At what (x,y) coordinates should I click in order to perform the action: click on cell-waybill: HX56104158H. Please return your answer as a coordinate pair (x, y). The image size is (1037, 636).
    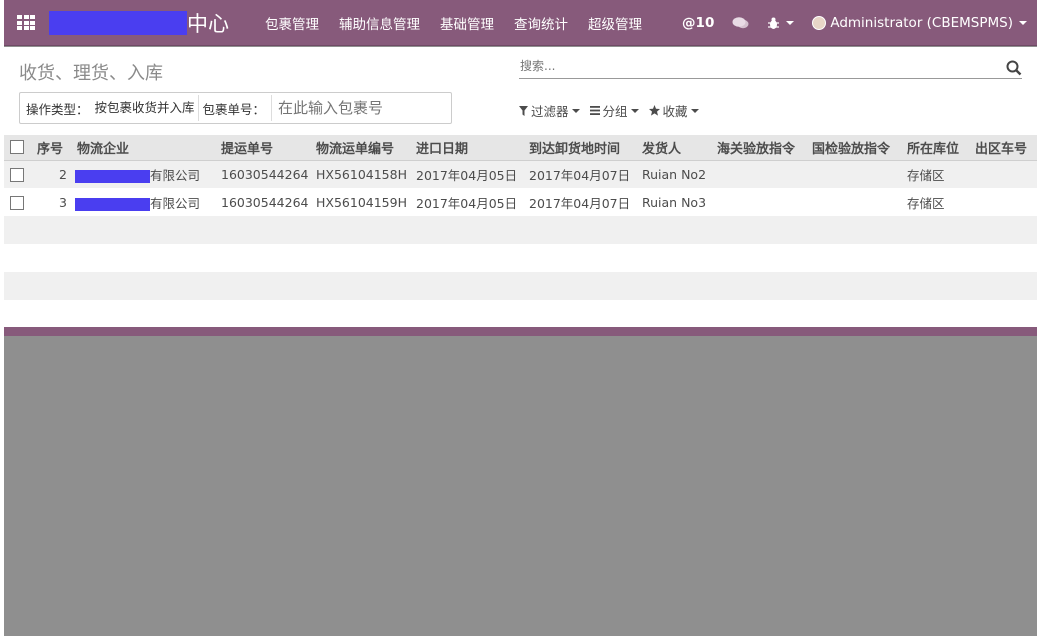
    Looking at the image, I should click on (364, 174).